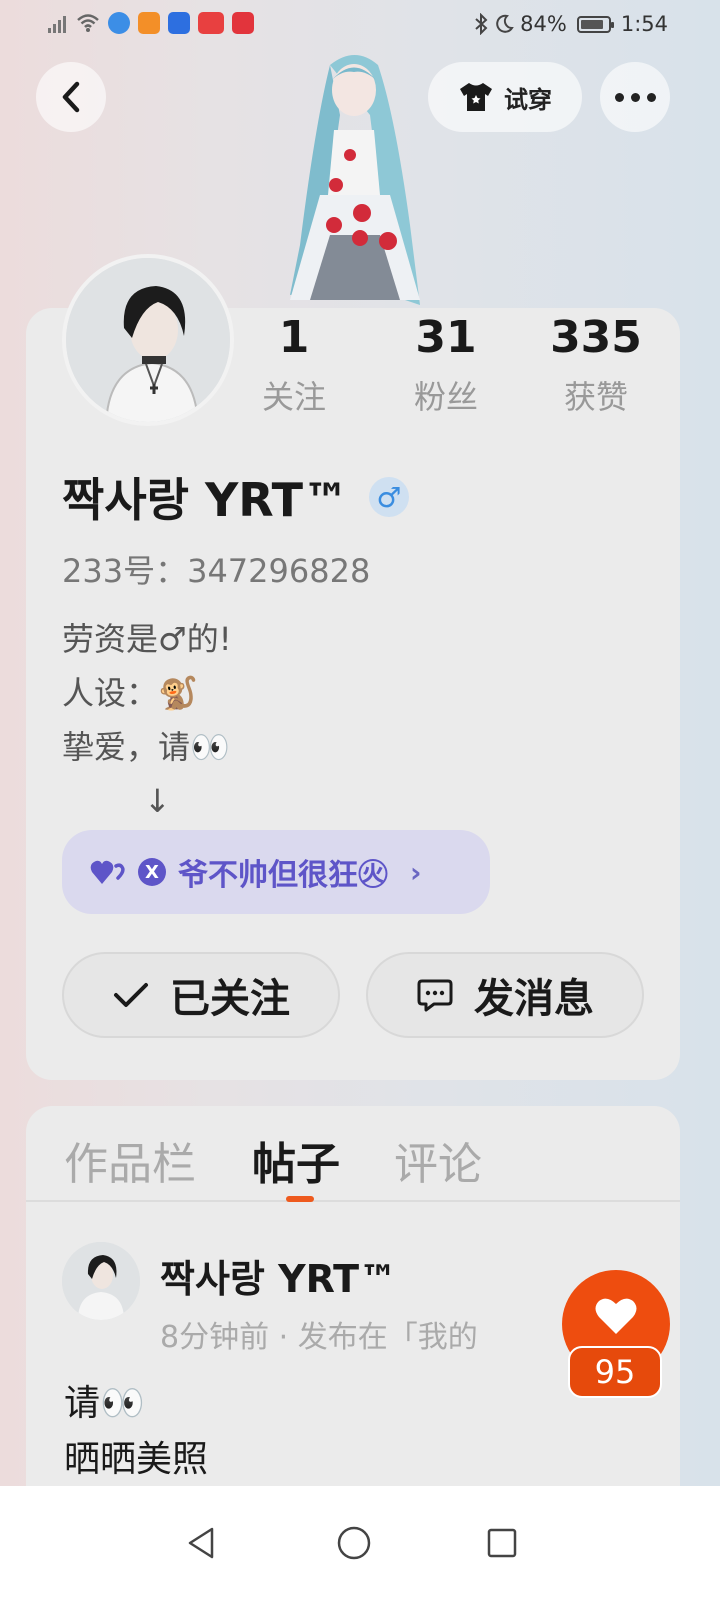  What do you see at coordinates (136, 1432) in the screenshot?
I see `post-body: 请👀 晒晒美照` at bounding box center [136, 1432].